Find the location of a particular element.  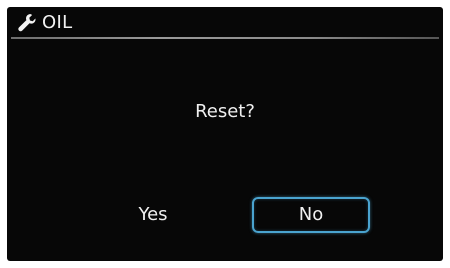

wrench-icon is located at coordinates (27, 23).